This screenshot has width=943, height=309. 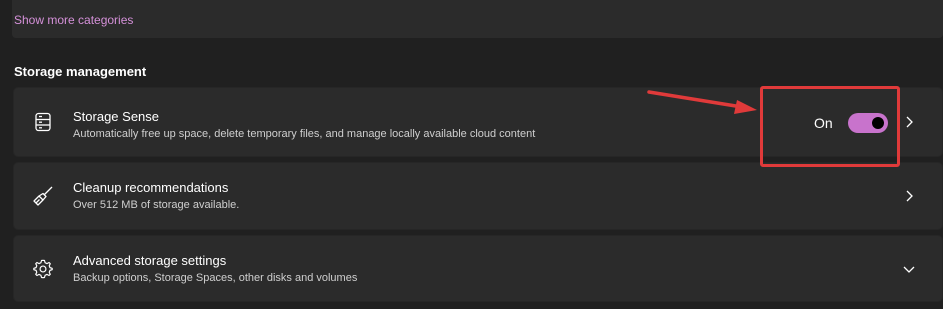 I want to click on top-strip: Show more categories, so click(x=471, y=20).